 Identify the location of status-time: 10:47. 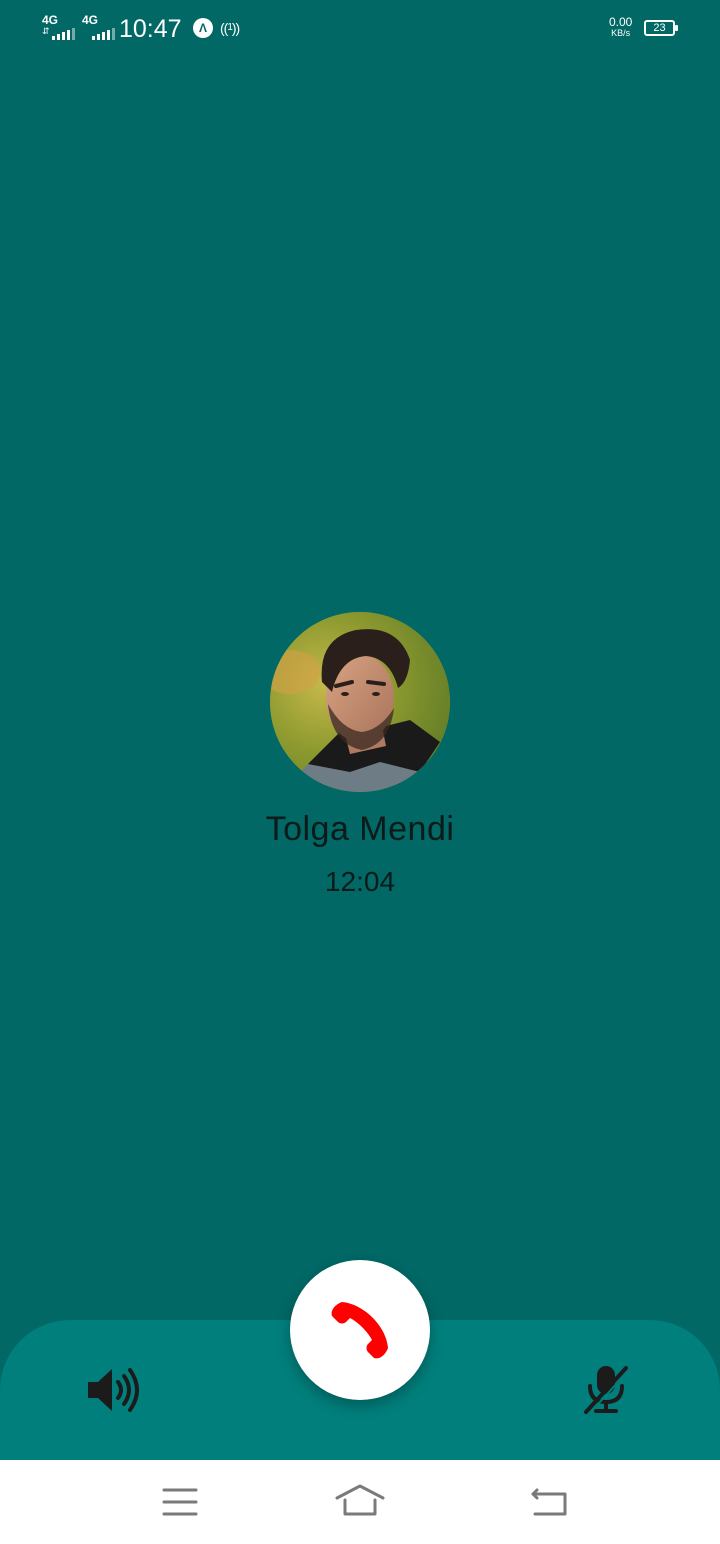
(150, 29).